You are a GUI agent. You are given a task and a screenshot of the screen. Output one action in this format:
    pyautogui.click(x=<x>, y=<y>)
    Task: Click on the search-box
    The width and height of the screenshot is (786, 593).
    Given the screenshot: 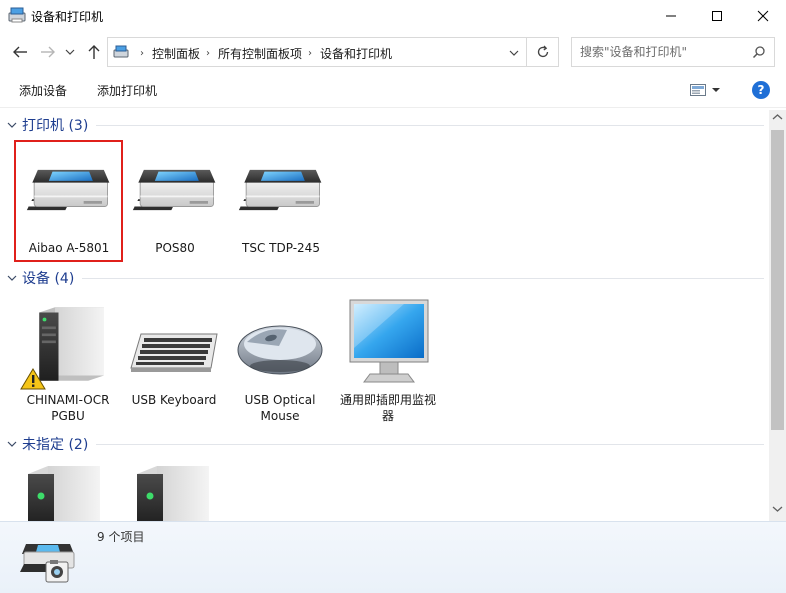 What is the action you would take?
    pyautogui.click(x=673, y=52)
    